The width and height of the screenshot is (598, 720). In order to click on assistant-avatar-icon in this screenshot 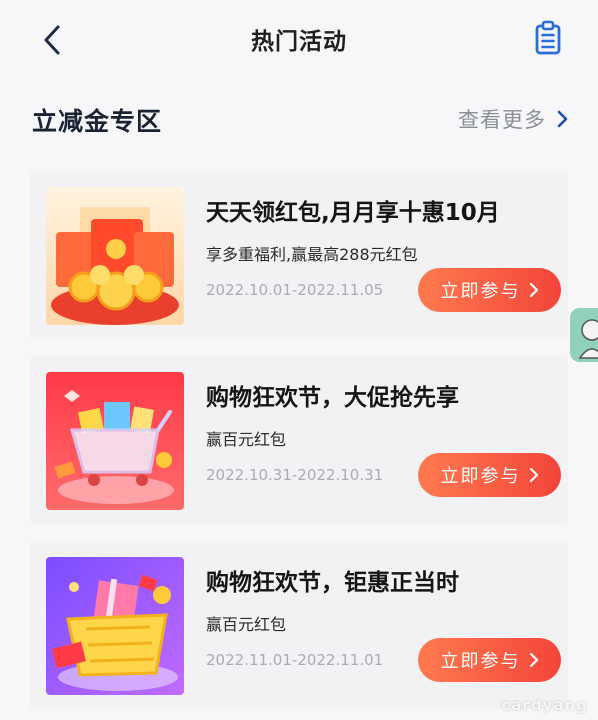, I will do `click(584, 335)`.